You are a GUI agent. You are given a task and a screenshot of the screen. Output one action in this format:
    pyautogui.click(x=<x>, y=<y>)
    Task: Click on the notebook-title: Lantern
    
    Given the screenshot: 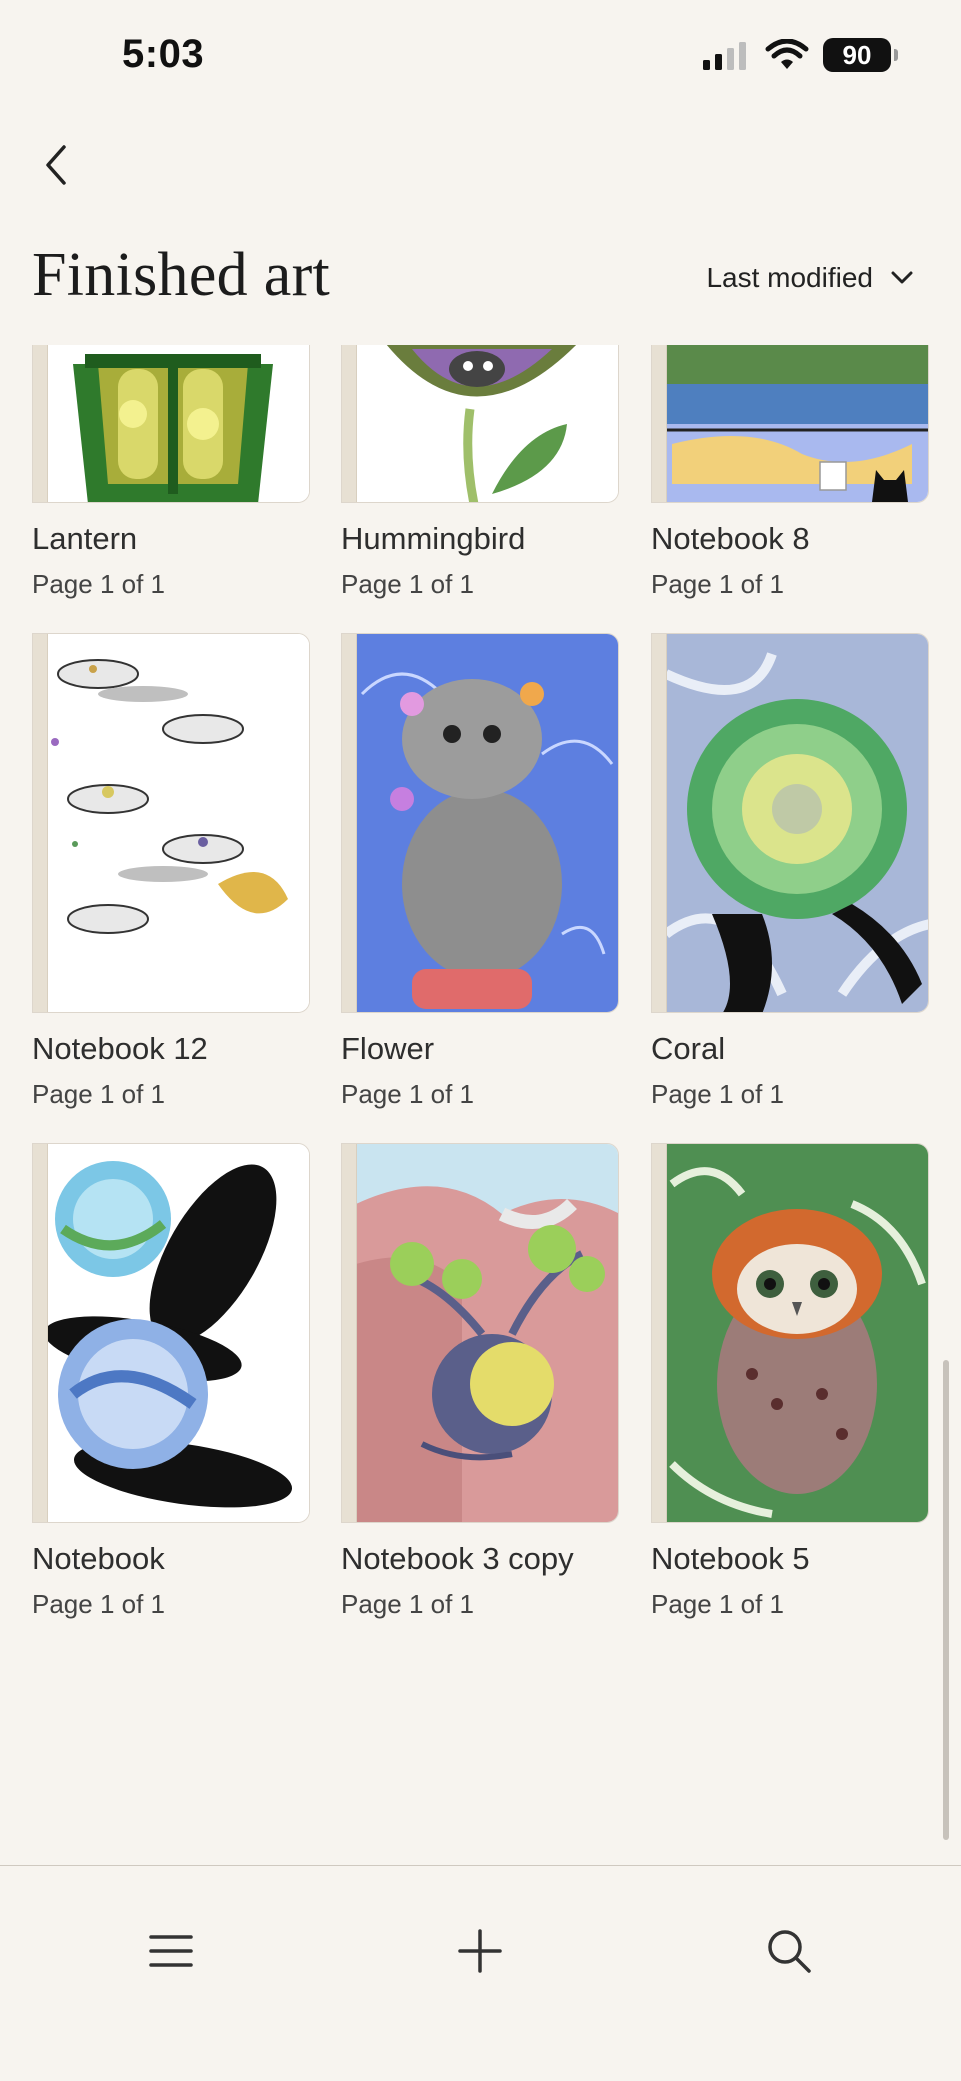 What is the action you would take?
    pyautogui.click(x=85, y=538)
    